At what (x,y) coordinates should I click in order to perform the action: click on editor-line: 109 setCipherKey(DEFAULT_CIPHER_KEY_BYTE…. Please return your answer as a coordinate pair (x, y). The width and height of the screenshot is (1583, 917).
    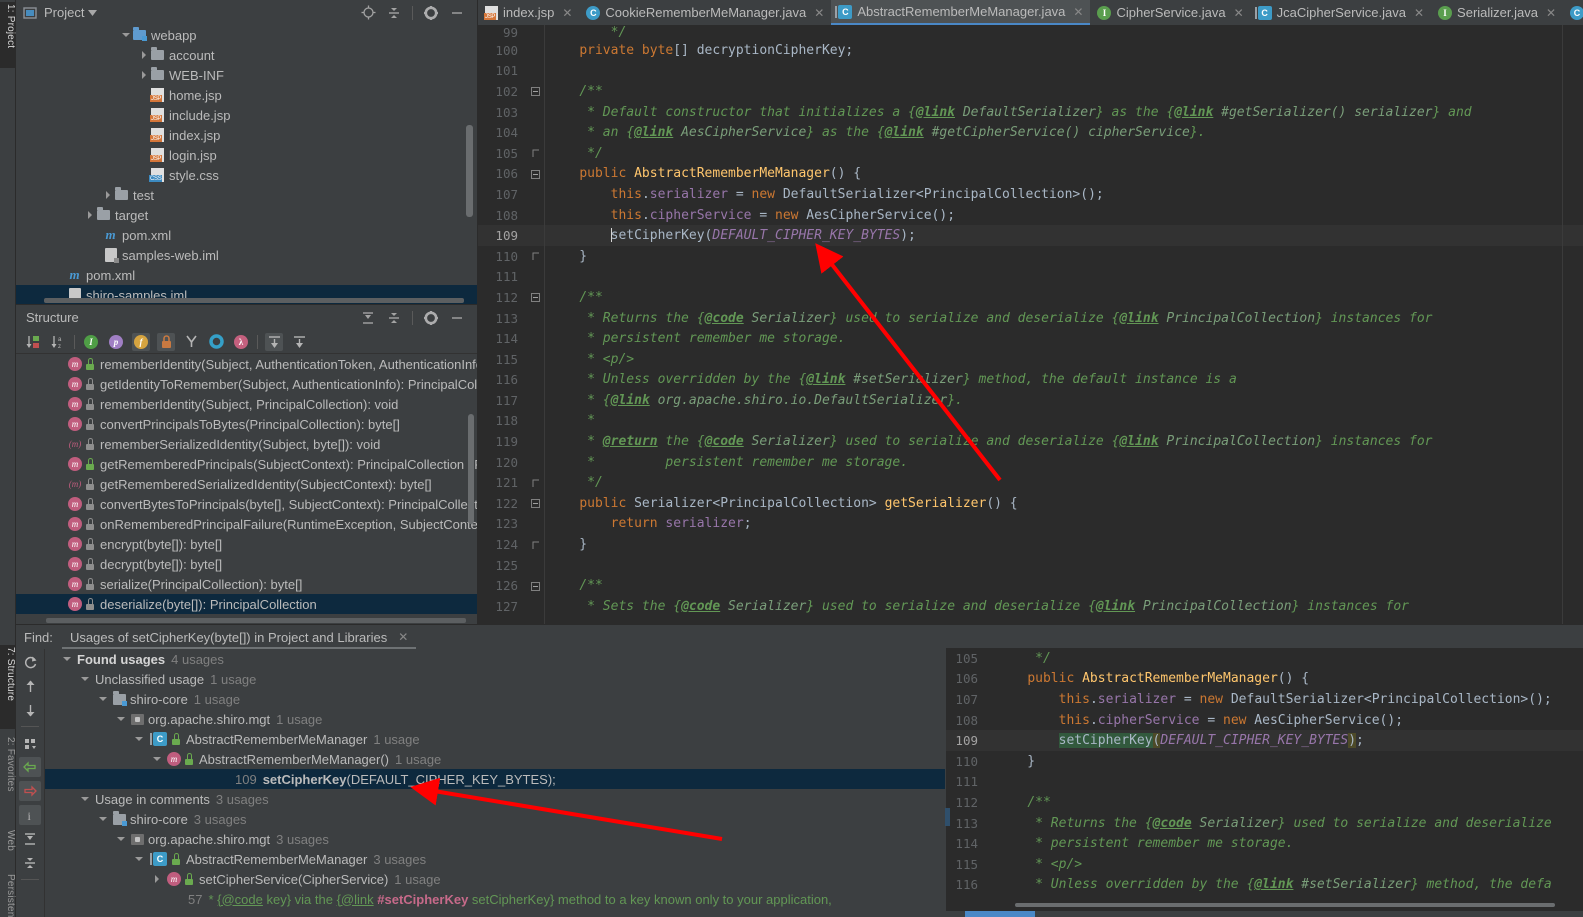
    Looking at the image, I should click on (1030, 235).